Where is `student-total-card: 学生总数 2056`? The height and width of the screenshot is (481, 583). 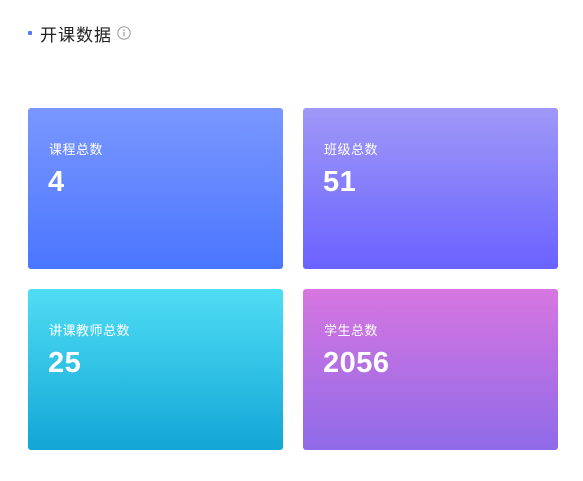
student-total-card: 学生总数 2056 is located at coordinates (430, 369).